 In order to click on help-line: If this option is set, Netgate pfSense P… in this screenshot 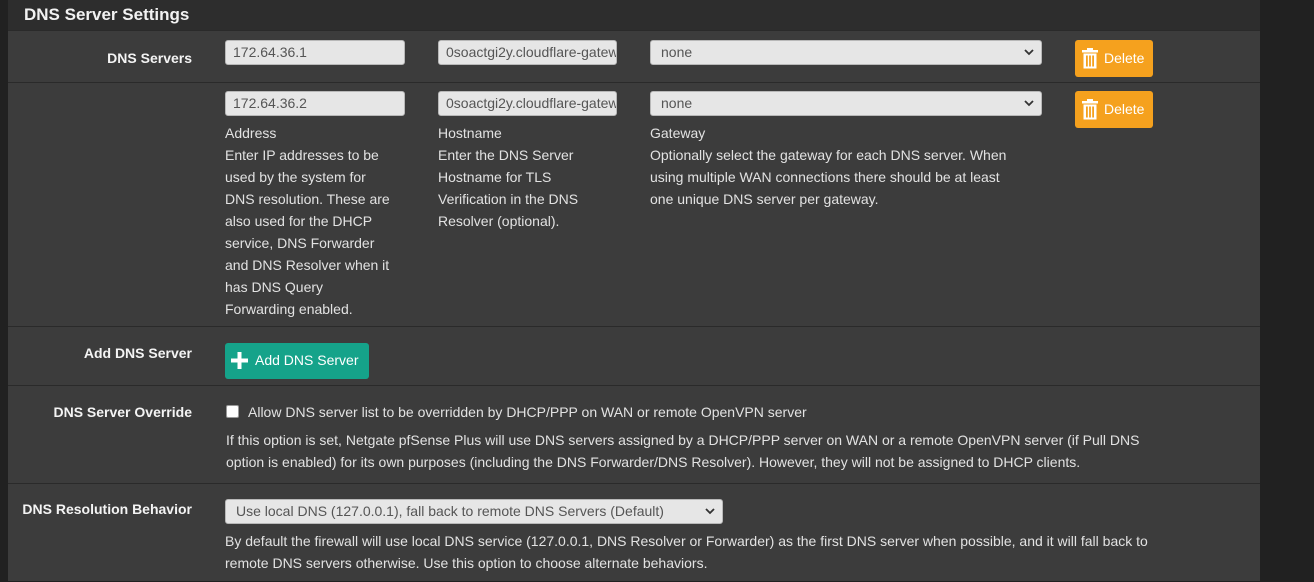, I will do `click(683, 440)`.